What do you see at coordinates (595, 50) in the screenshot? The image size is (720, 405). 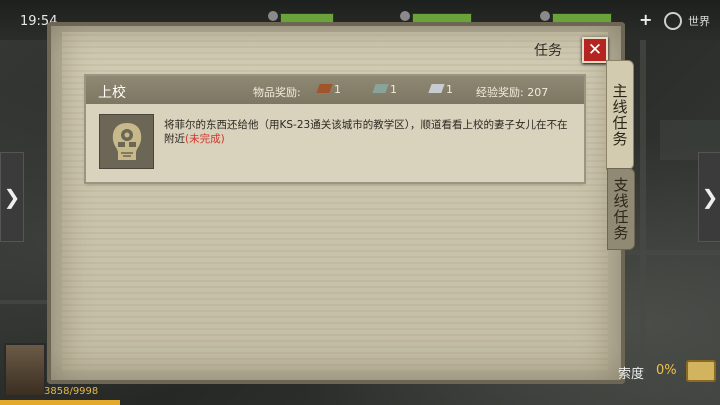 I see `close-button: ✕` at bounding box center [595, 50].